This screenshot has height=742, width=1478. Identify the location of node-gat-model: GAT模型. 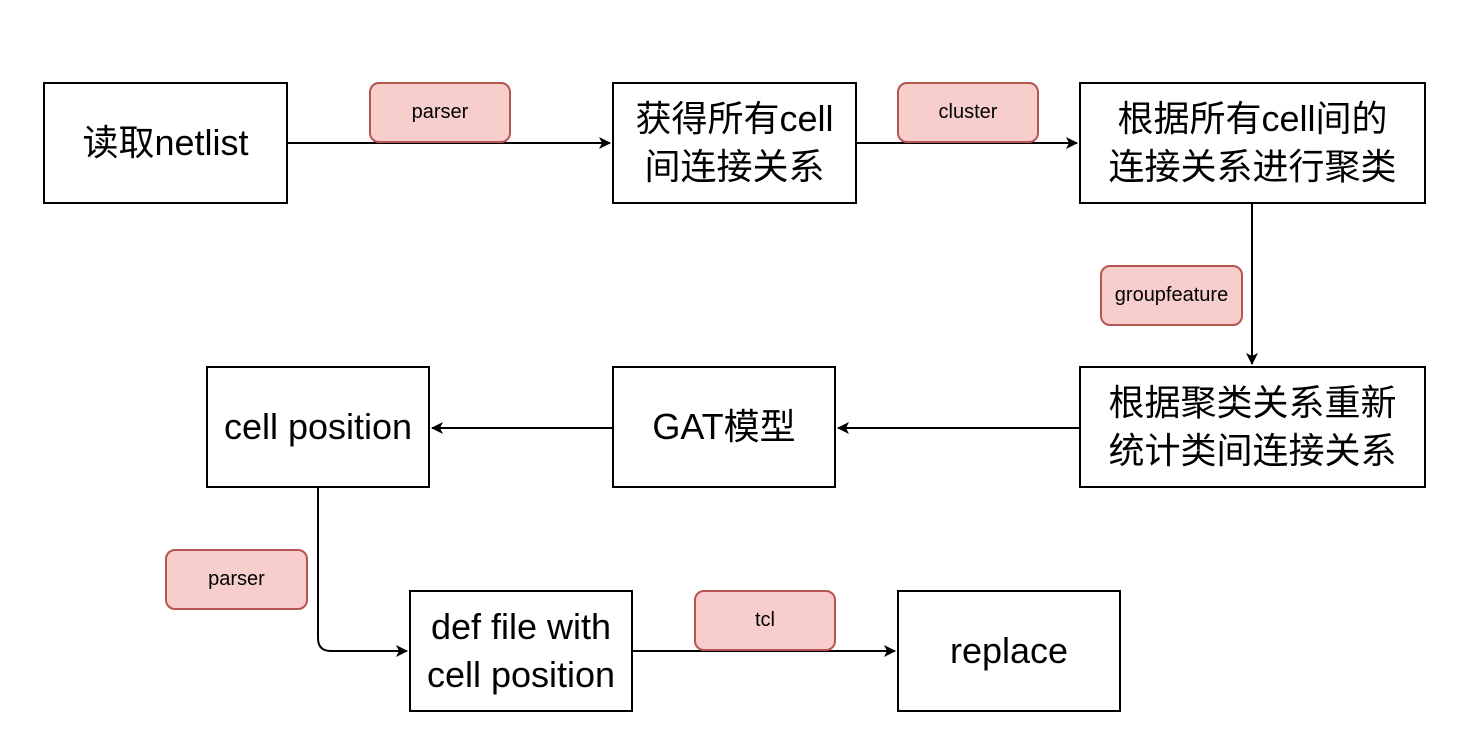
(724, 427).